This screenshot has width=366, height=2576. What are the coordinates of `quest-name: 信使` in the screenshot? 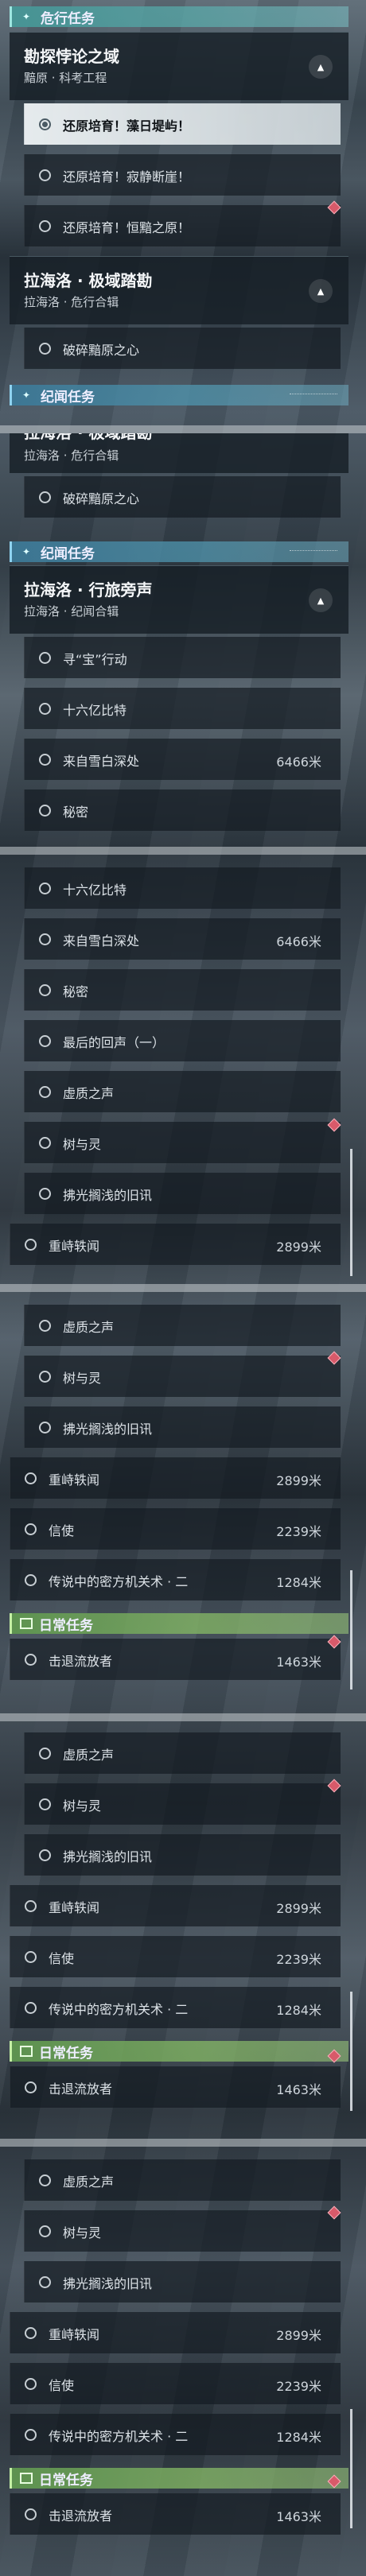 It's located at (62, 2386).